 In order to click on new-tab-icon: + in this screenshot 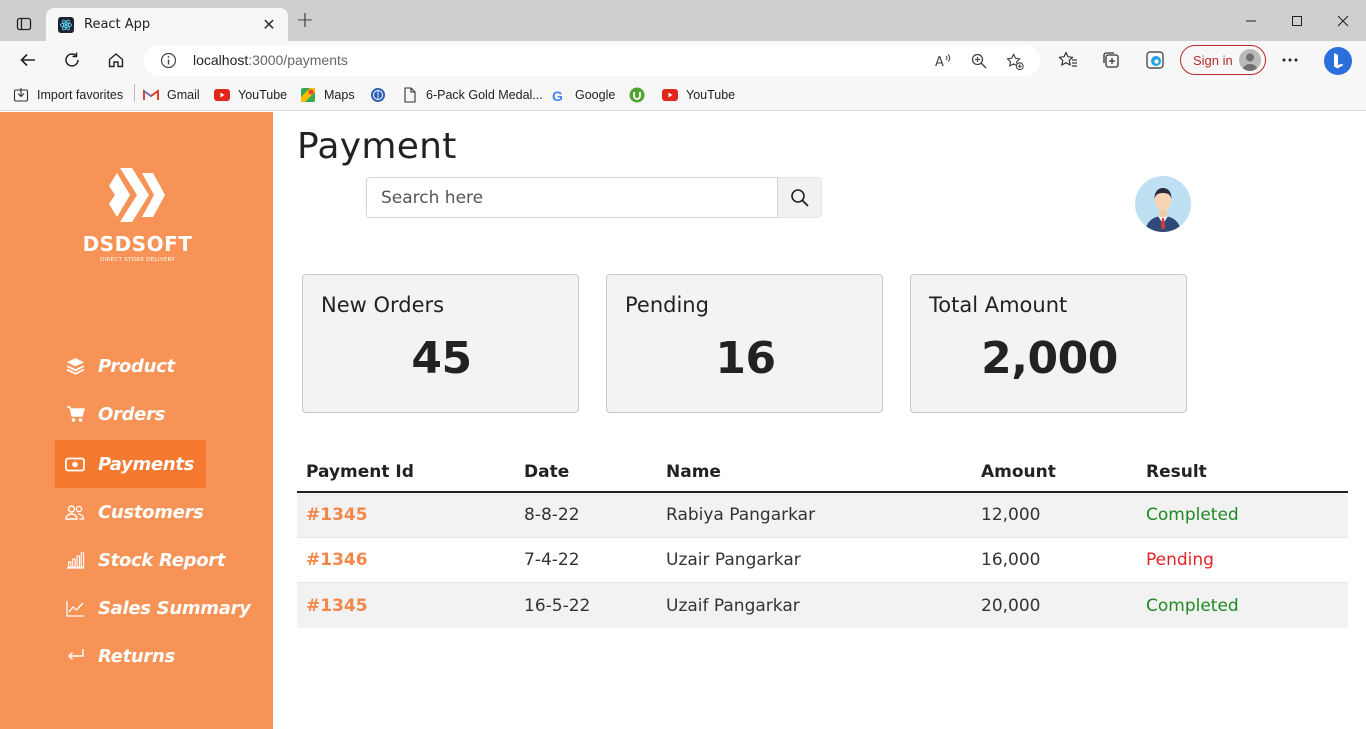, I will do `click(305, 21)`.